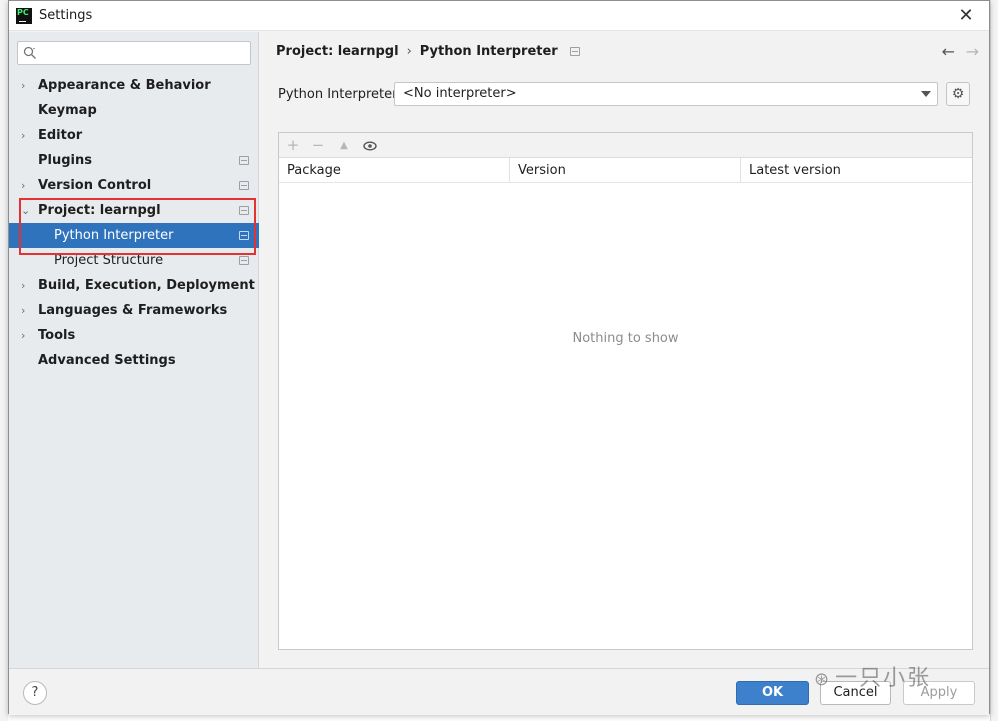 Image resolution: width=998 pixels, height=721 pixels. I want to click on sidebar-item-label: Version Control, so click(95, 185).